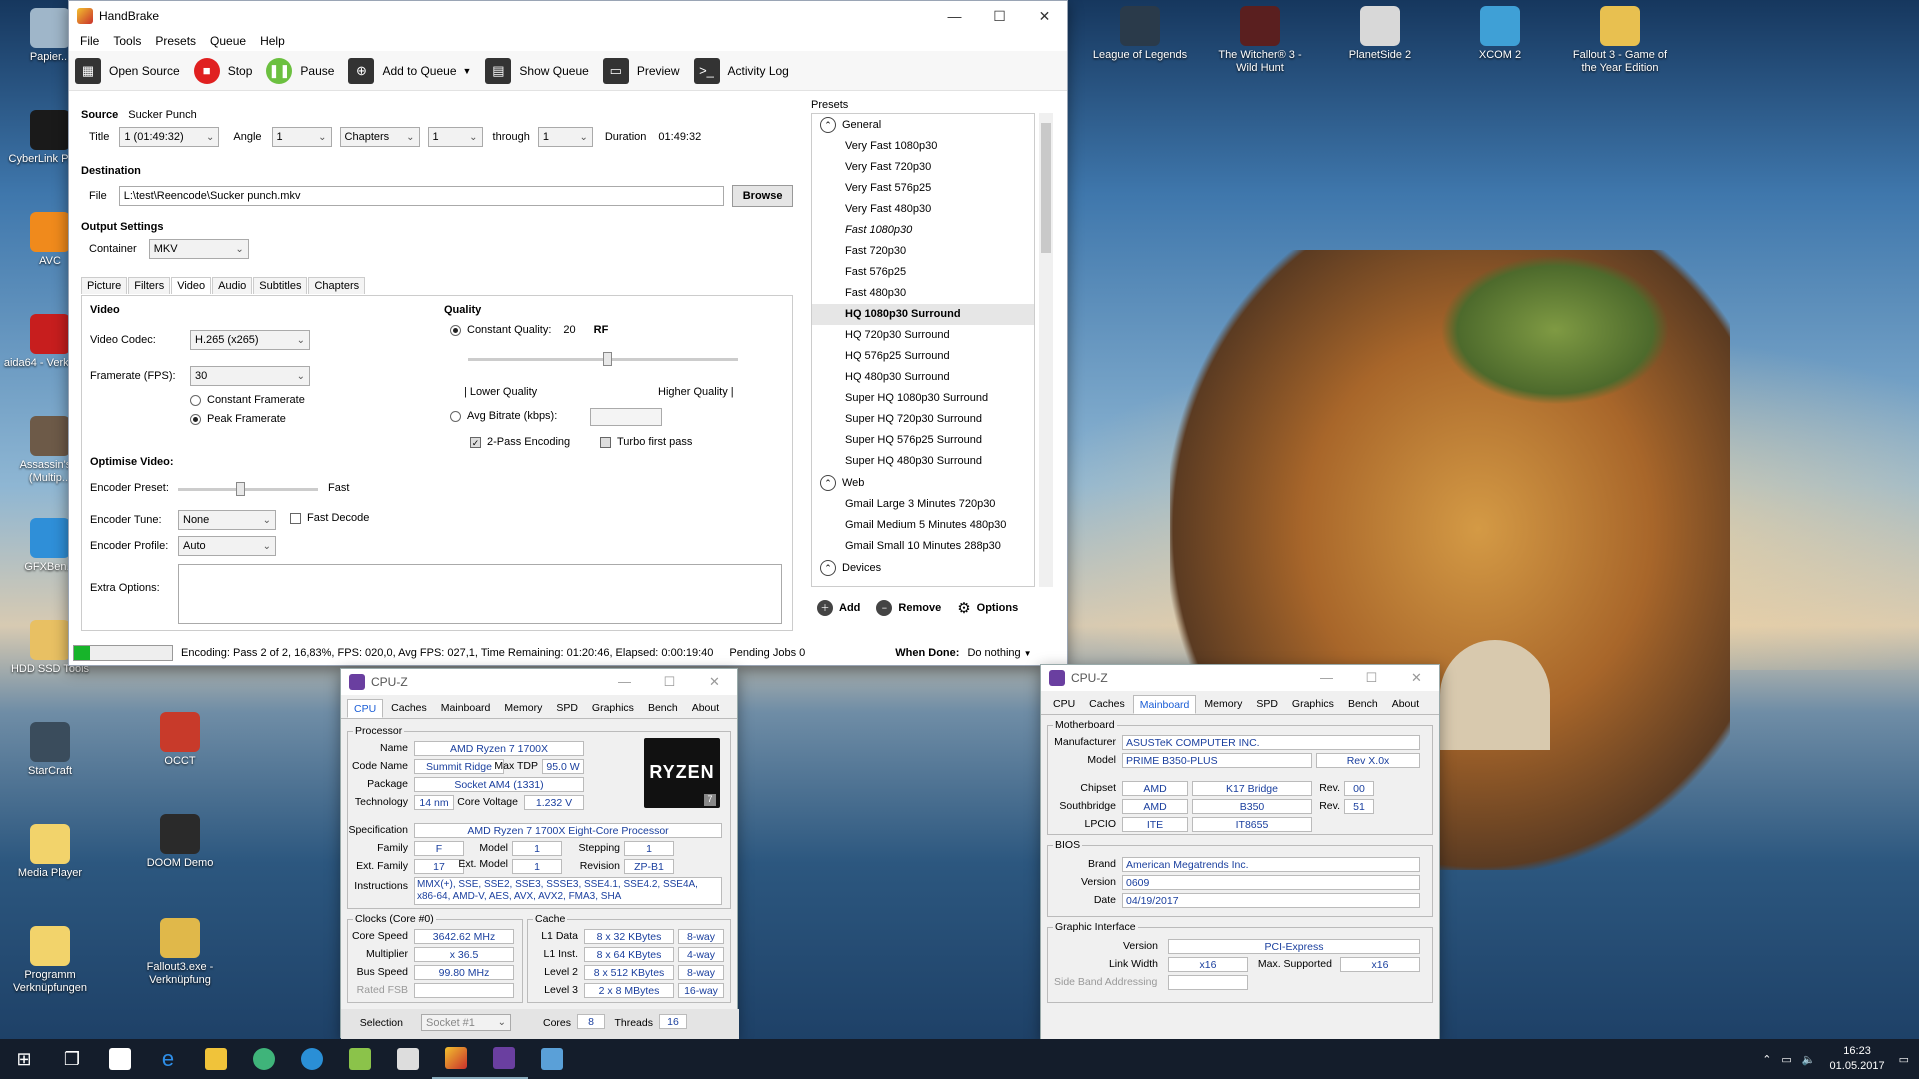 This screenshot has height=1079, width=1919. Describe the element at coordinates (923, 440) in the screenshot. I see `preset-item: Super HQ 576p25 Surround` at that location.